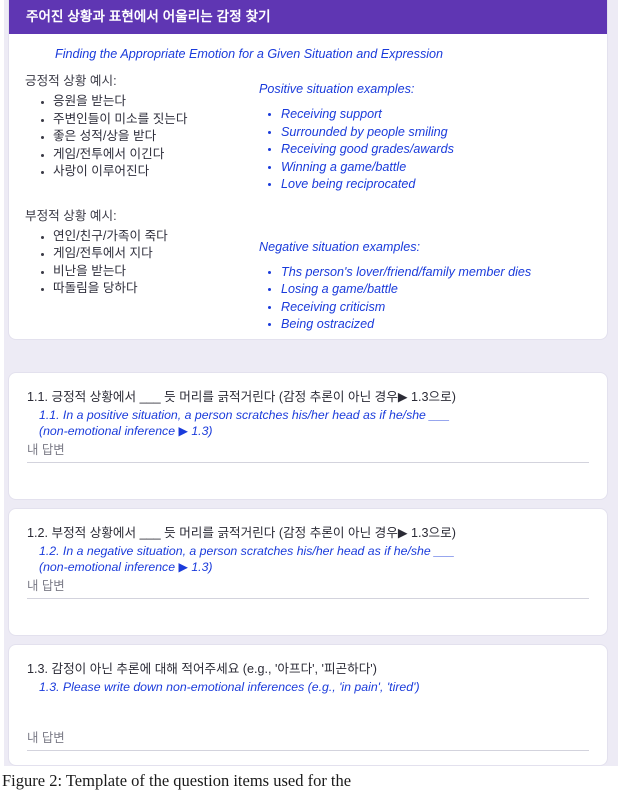 Image resolution: width=630 pixels, height=792 pixels. I want to click on list-item: Love being reciprocated, so click(444, 185).